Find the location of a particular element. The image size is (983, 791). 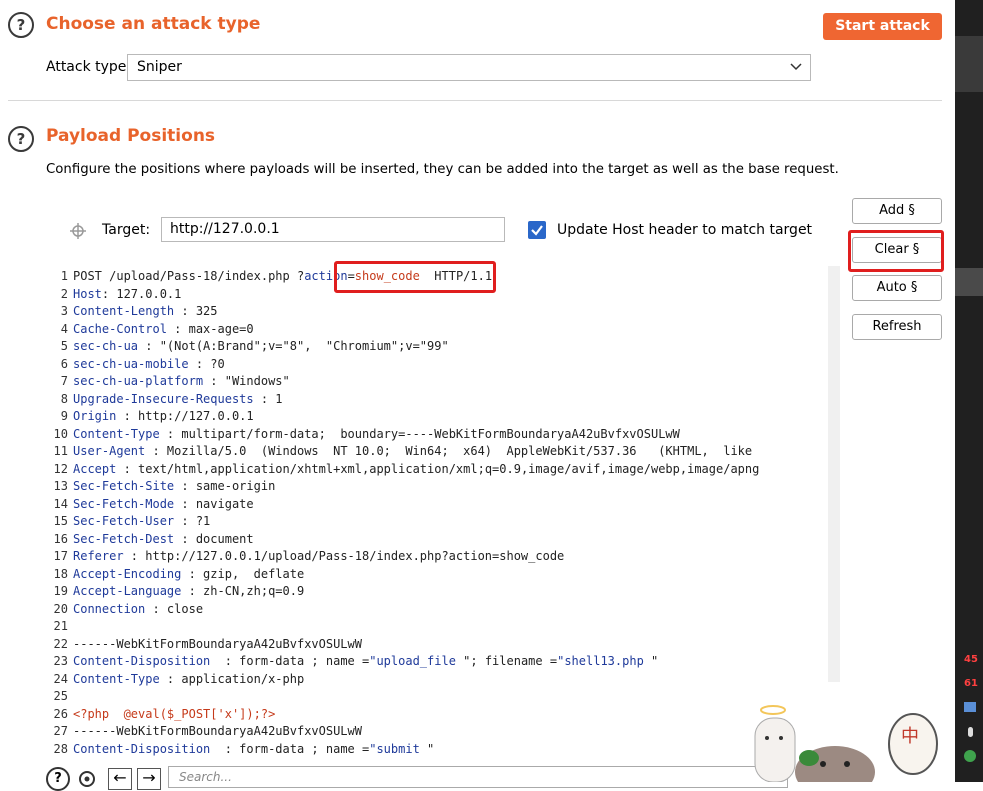

request-line: 3 Content-Length : 325 is located at coordinates (132, 312).